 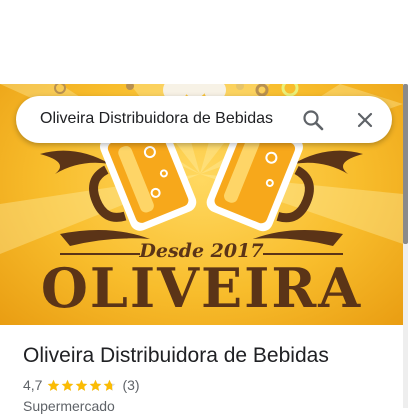 I want to click on search-button, so click(x=313, y=120).